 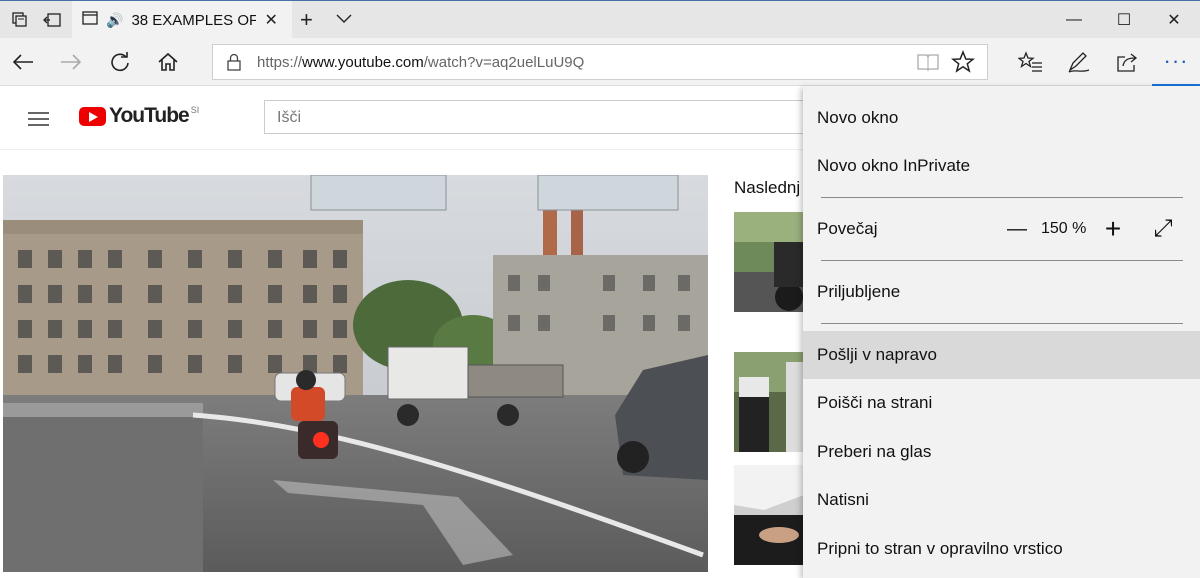 What do you see at coordinates (875, 402) in the screenshot?
I see `menu-item-label: Poišči na strani` at bounding box center [875, 402].